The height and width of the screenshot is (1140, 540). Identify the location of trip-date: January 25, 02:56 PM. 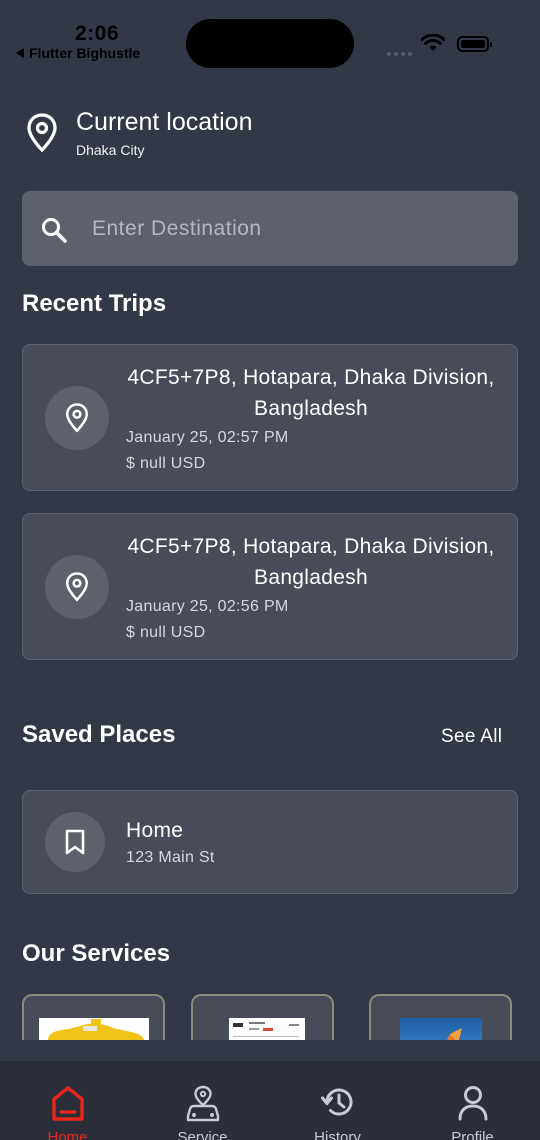
(207, 606).